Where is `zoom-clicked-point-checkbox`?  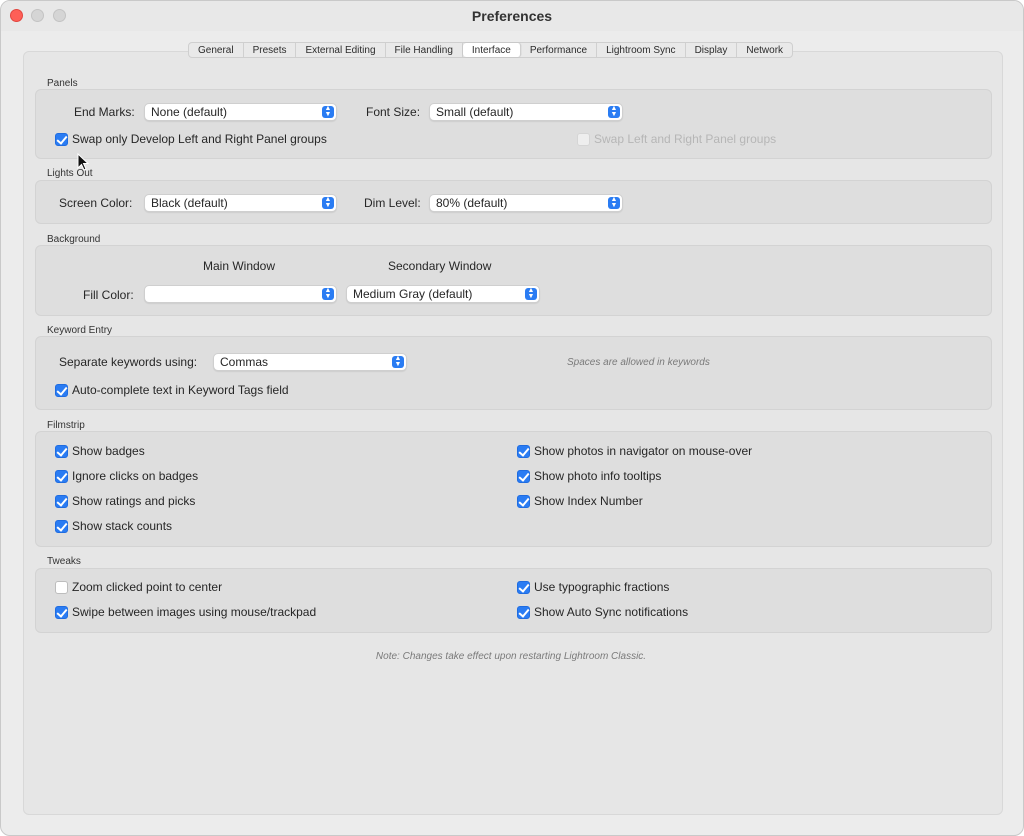
zoom-clicked-point-checkbox is located at coordinates (61, 587).